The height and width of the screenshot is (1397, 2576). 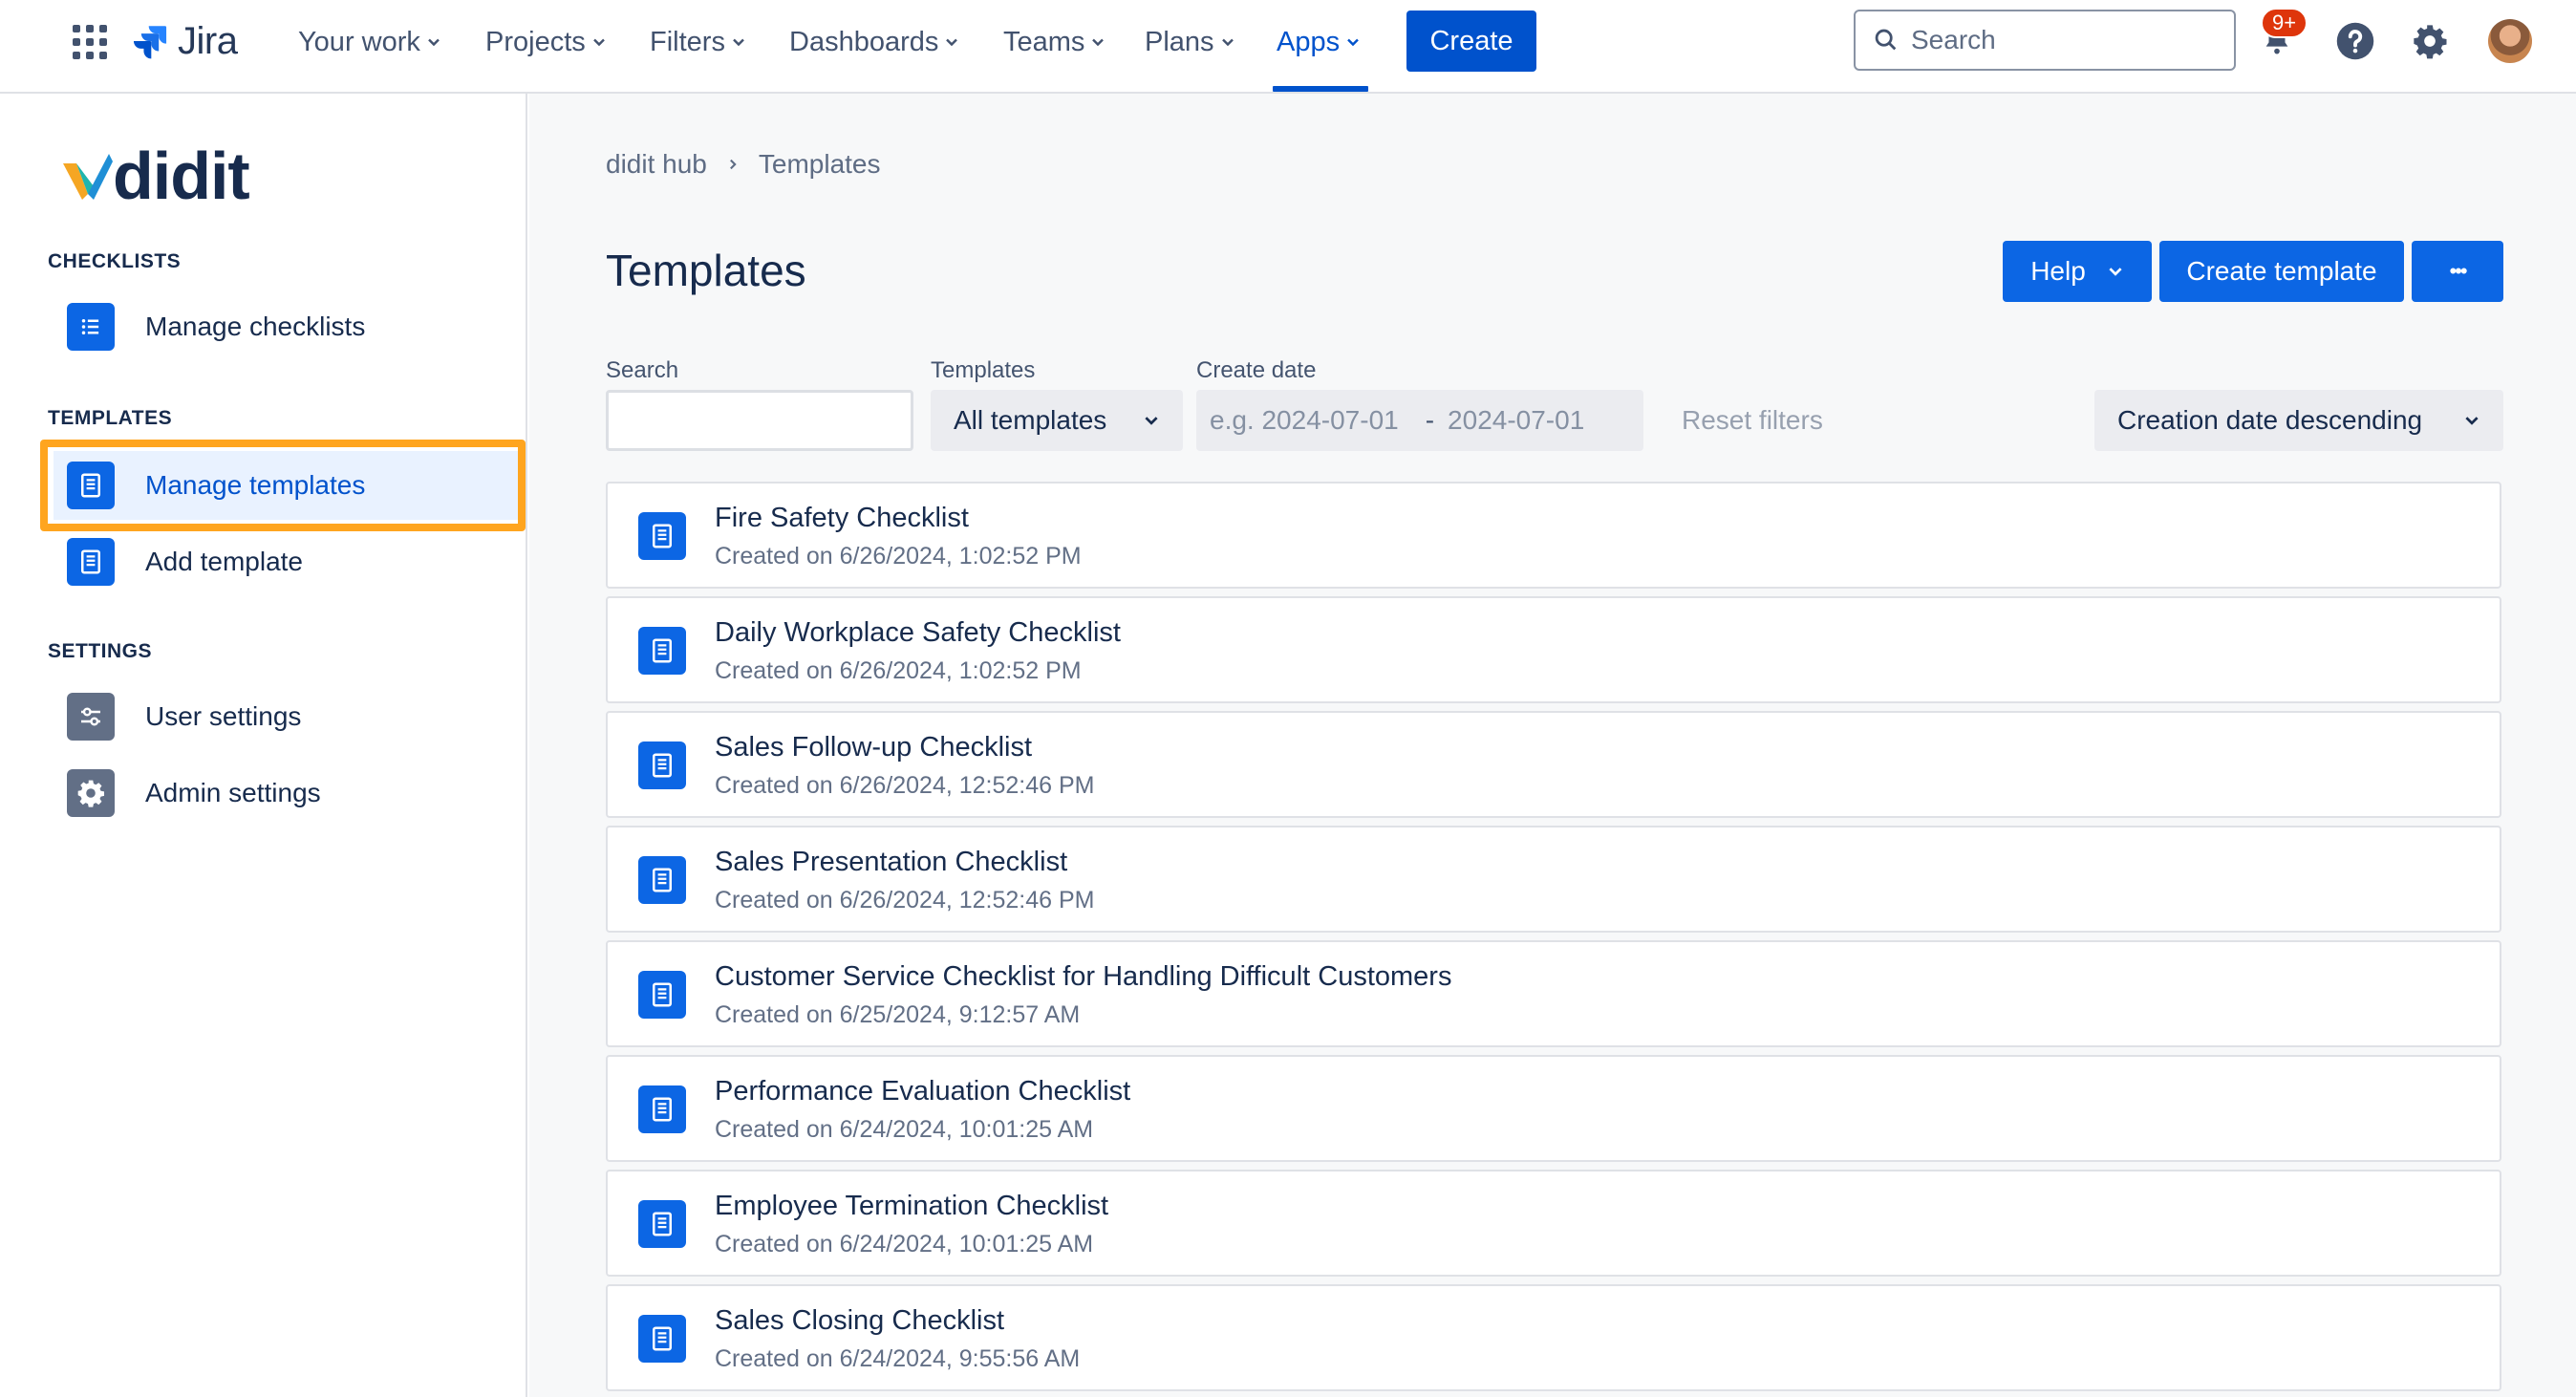 I want to click on template-name: Sales Follow-up Checklist, so click(x=873, y=747).